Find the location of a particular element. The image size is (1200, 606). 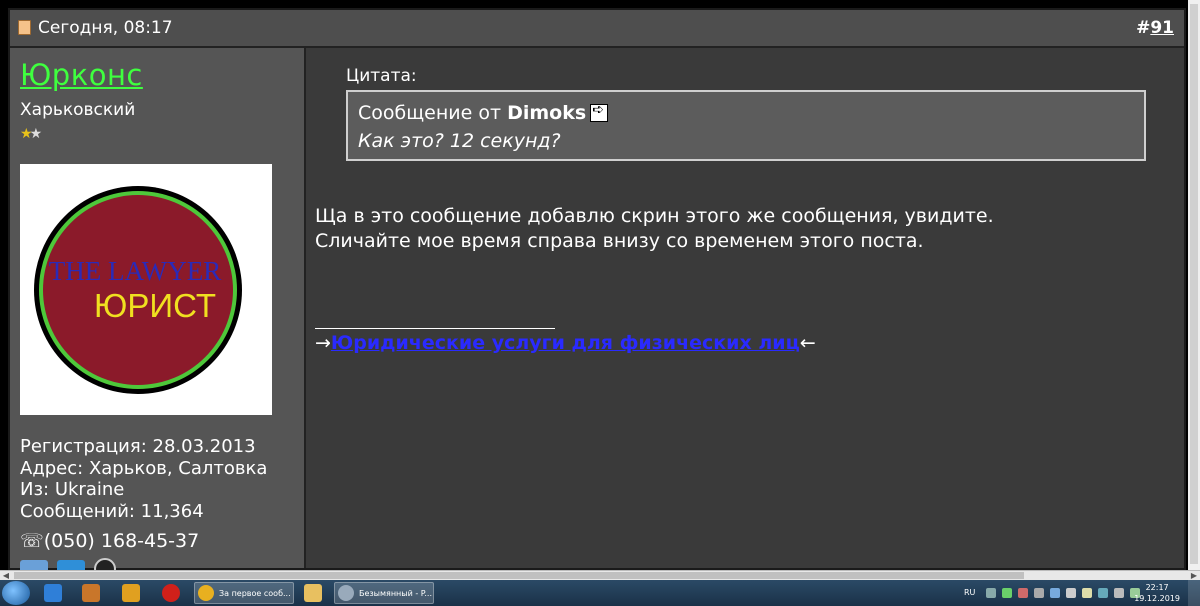

signature-divider is located at coordinates (435, 328).